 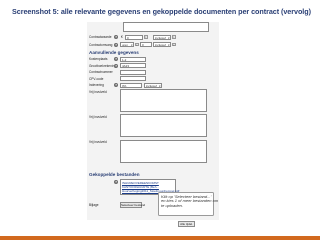 What do you see at coordinates (134, 37) in the screenshot?
I see `contractwaarde-input: 0` at bounding box center [134, 37].